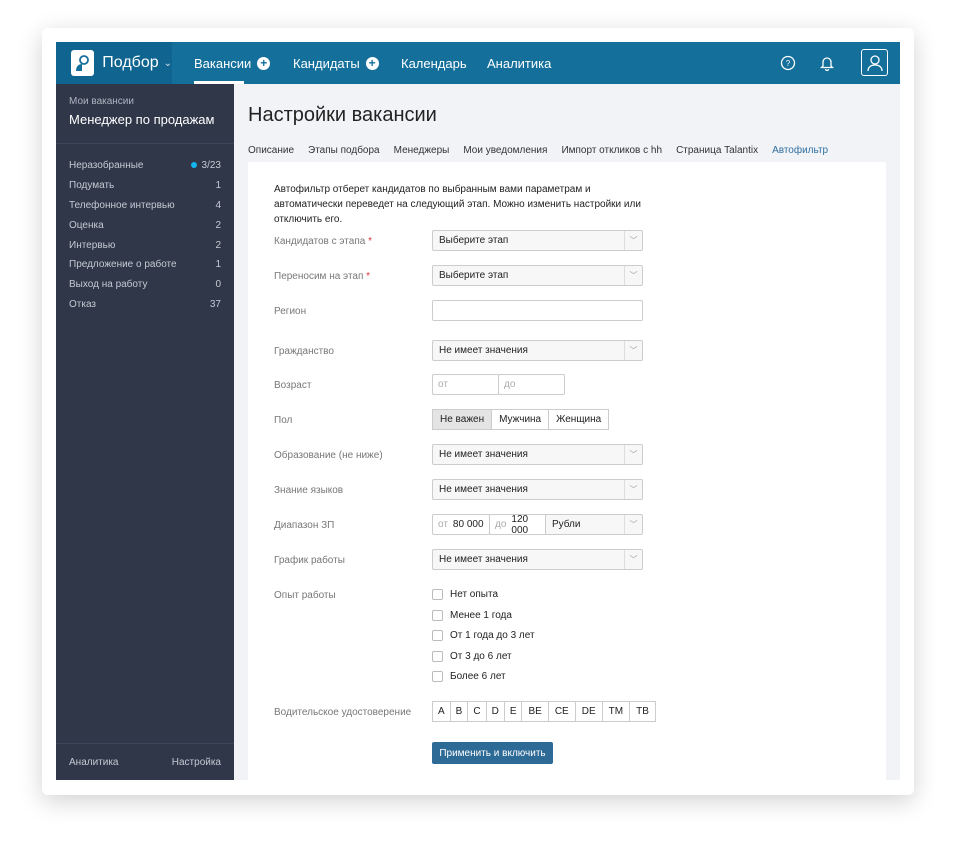 The width and height of the screenshot is (957, 851). Describe the element at coordinates (106, 166) in the screenshot. I see `stage-label: Неразобранные` at that location.